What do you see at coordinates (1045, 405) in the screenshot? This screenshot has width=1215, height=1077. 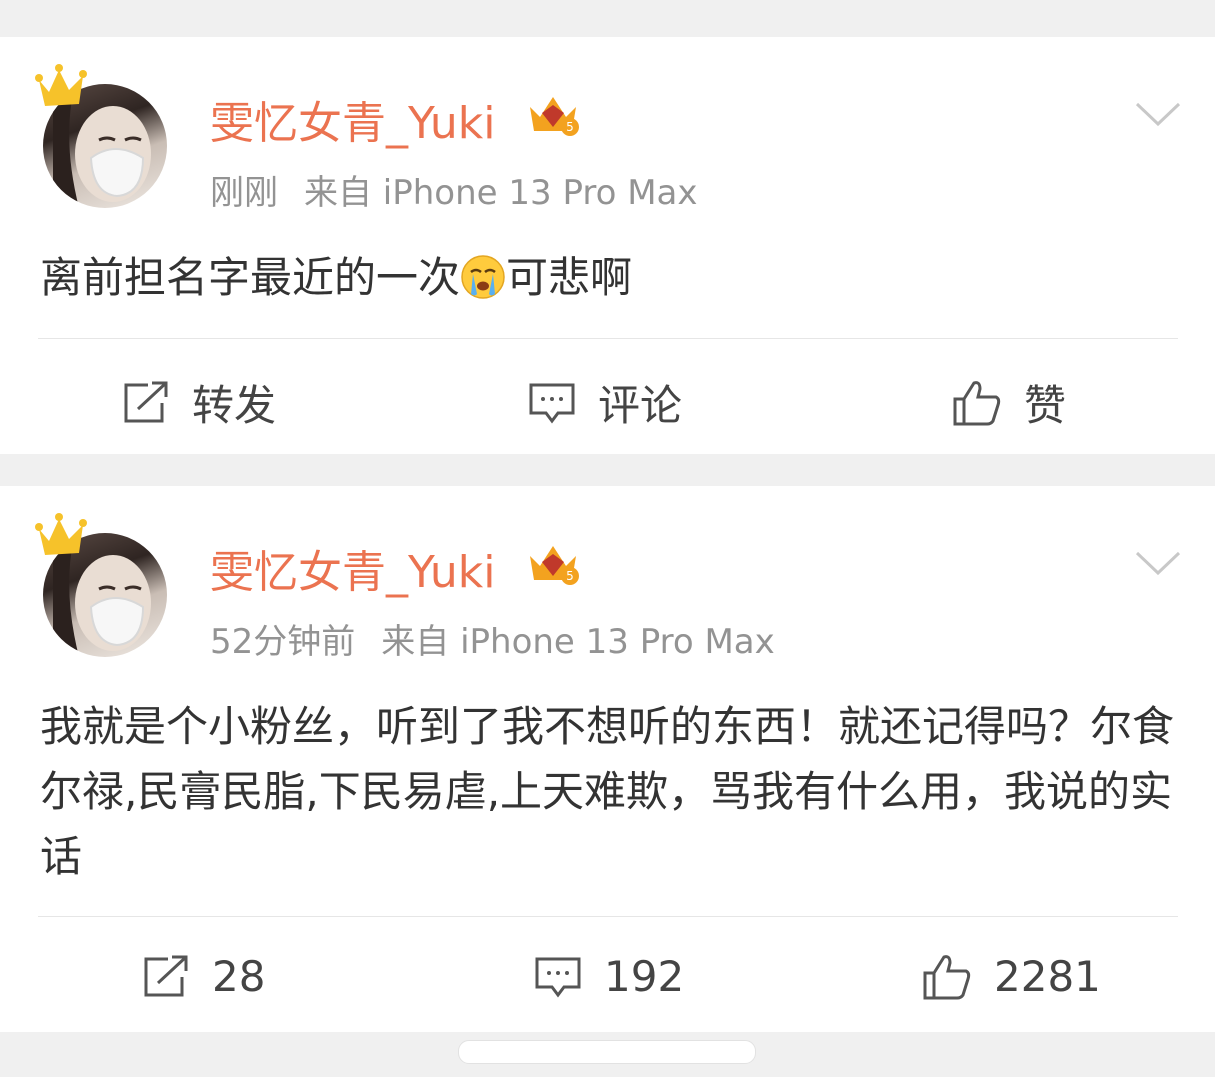 I see `like-label: 赞` at bounding box center [1045, 405].